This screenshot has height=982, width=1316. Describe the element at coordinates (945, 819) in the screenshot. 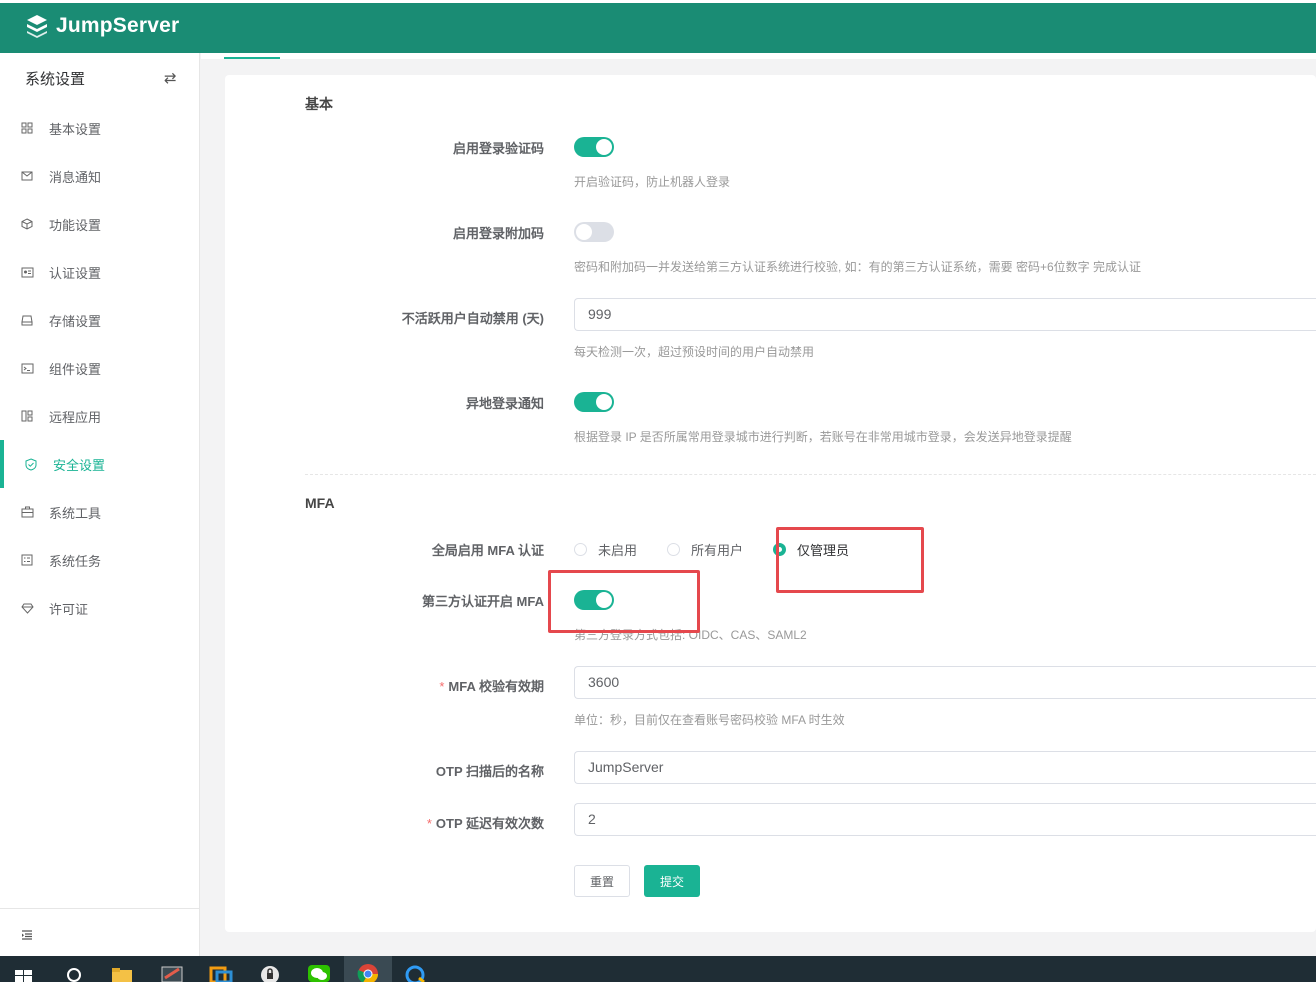

I see `otp-valid-window-input: 2` at that location.